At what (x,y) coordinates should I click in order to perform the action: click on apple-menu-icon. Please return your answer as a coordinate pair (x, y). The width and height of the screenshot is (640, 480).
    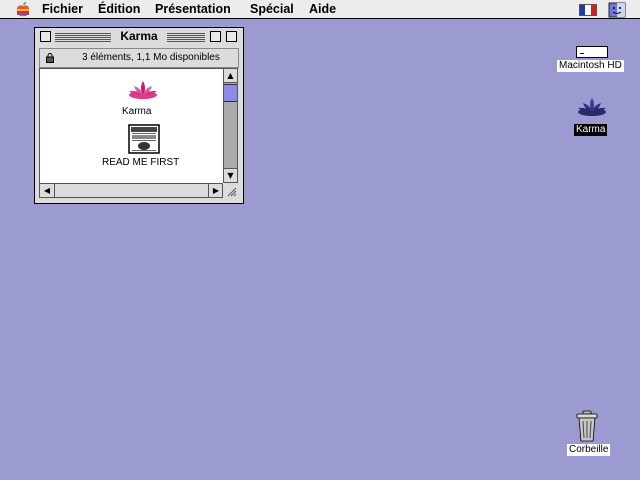
    Looking at the image, I should click on (23, 9).